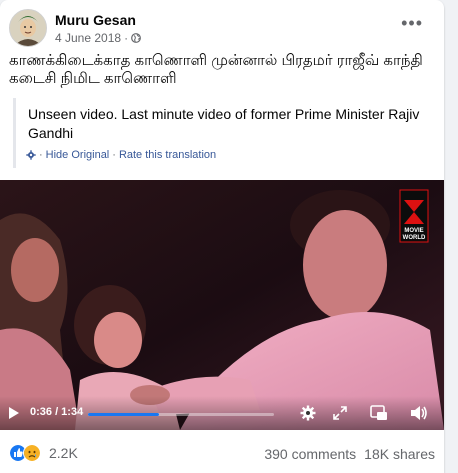  Describe the element at coordinates (63, 453) in the screenshot. I see `reaction-count: 2.2K` at that location.